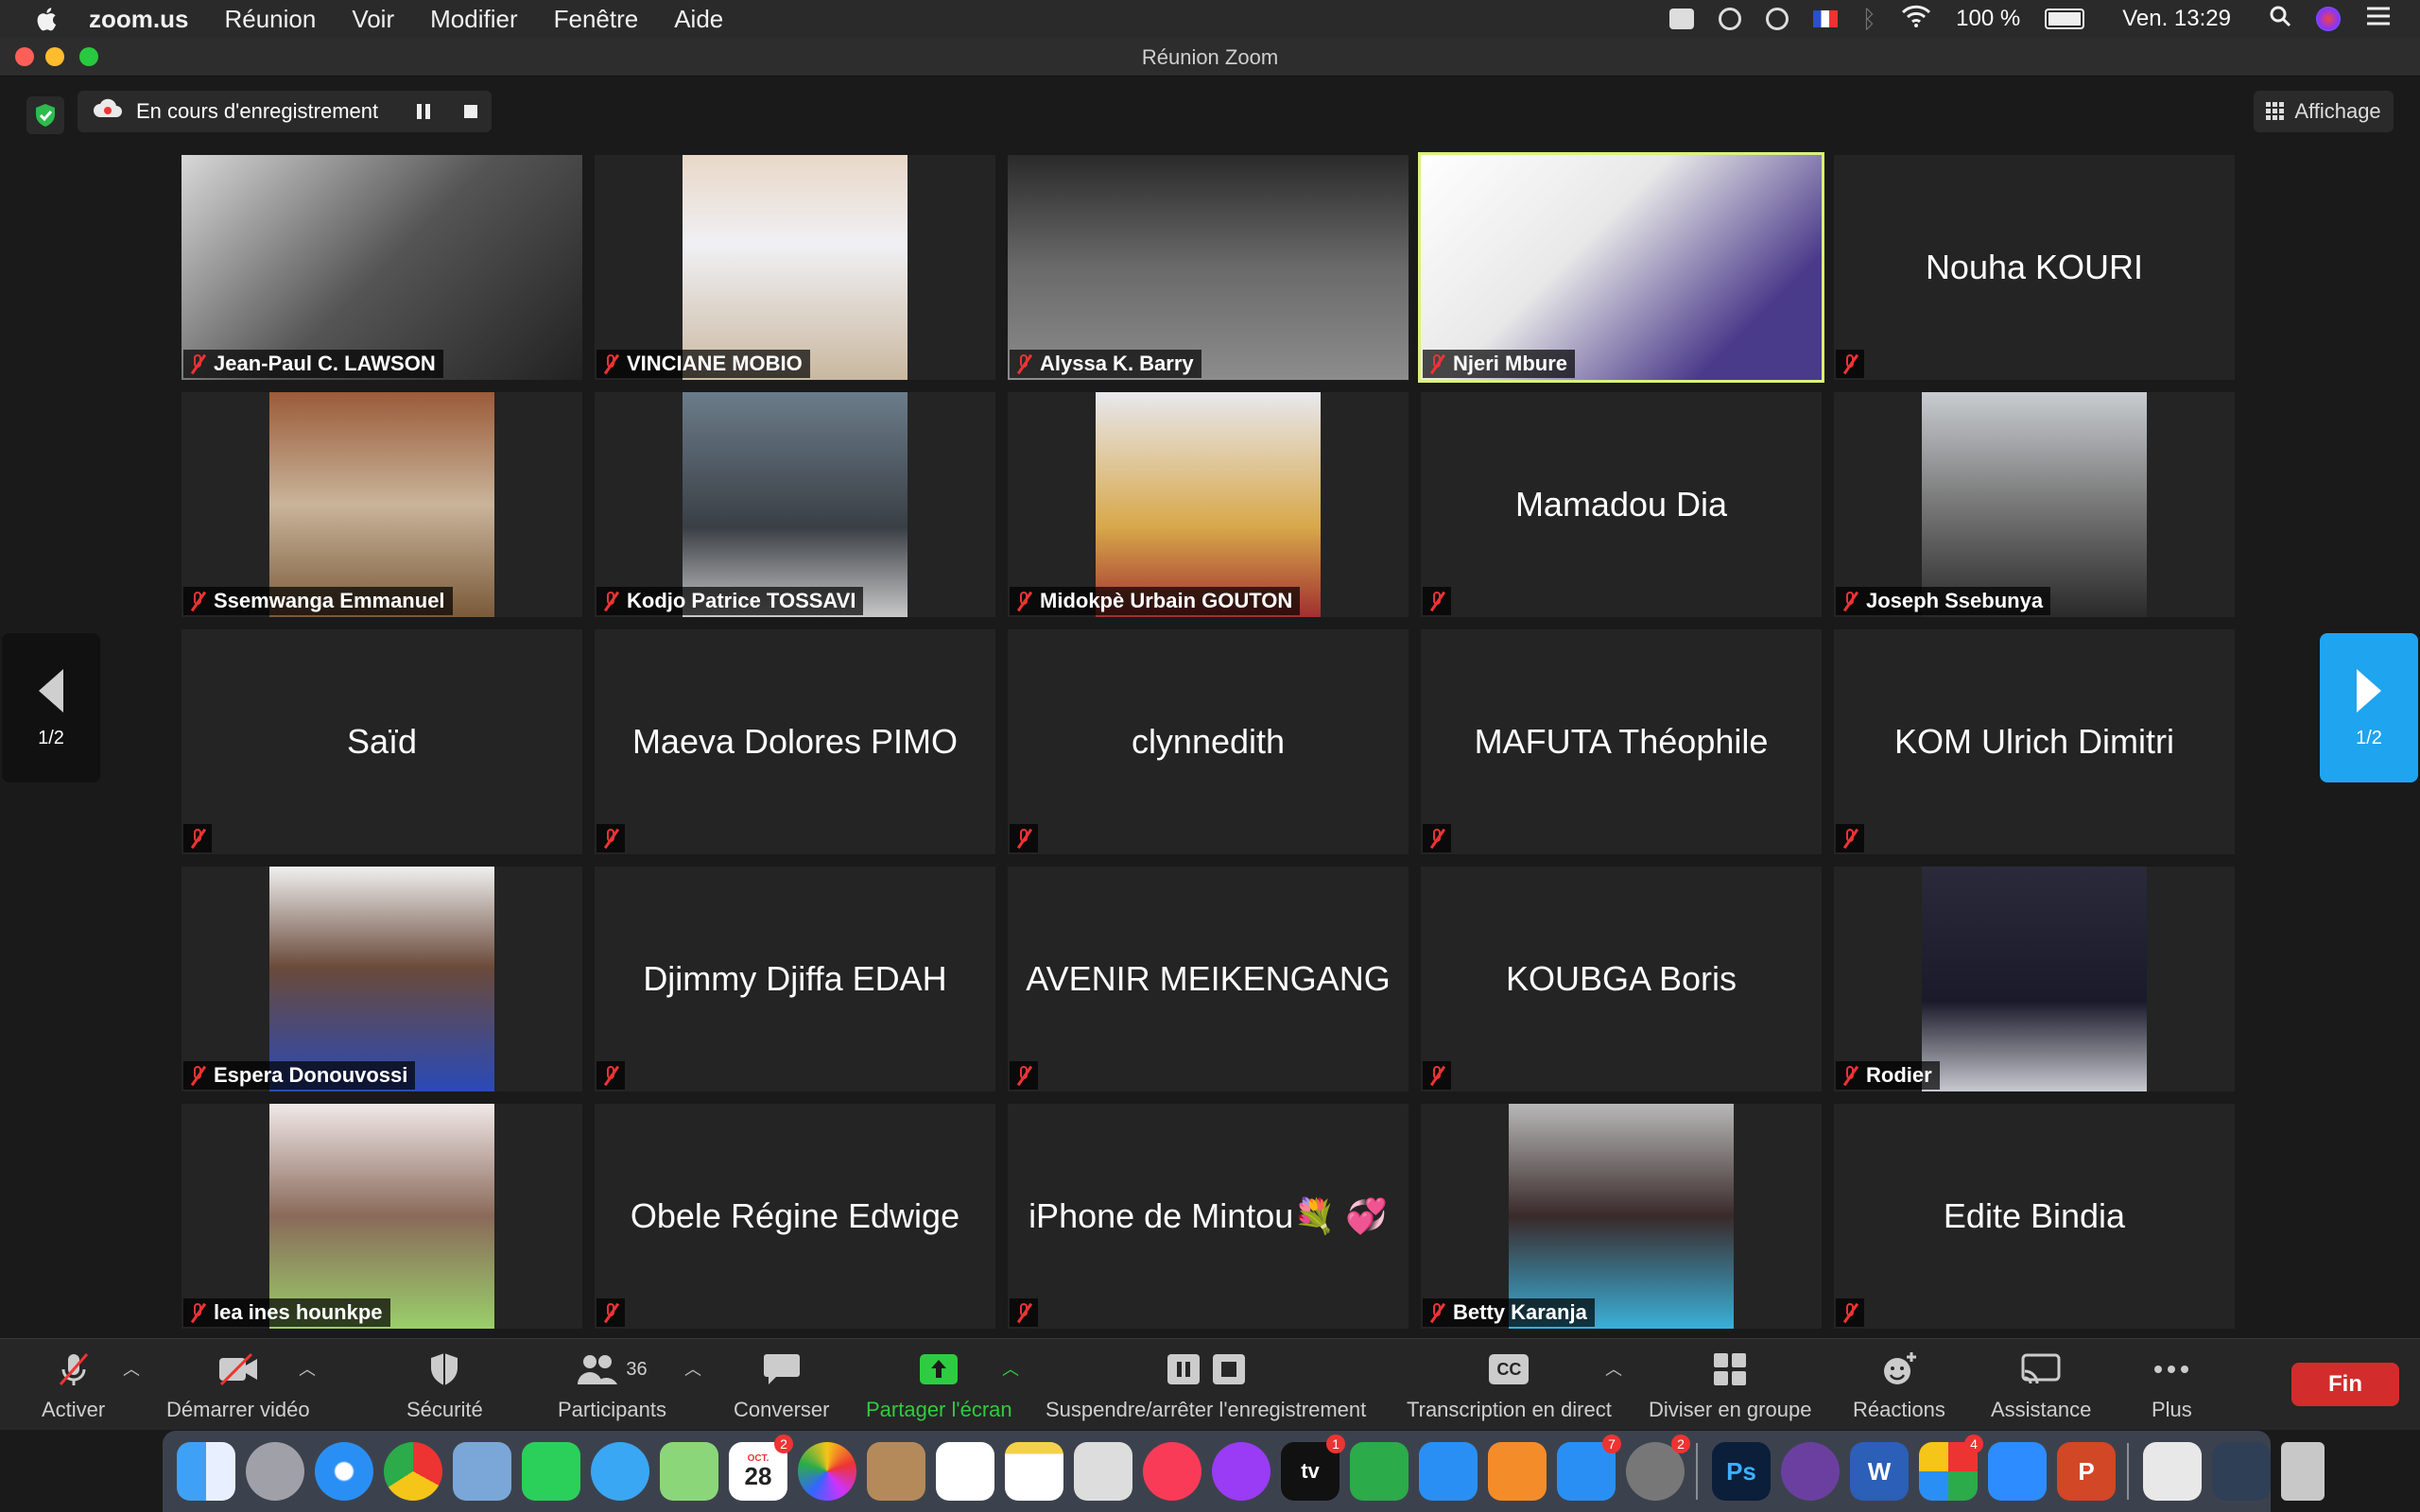 The width and height of the screenshot is (2420, 1512). Describe the element at coordinates (795, 504) in the screenshot. I see `participant-tile: Kodjo Patrice TOSSAVI` at that location.